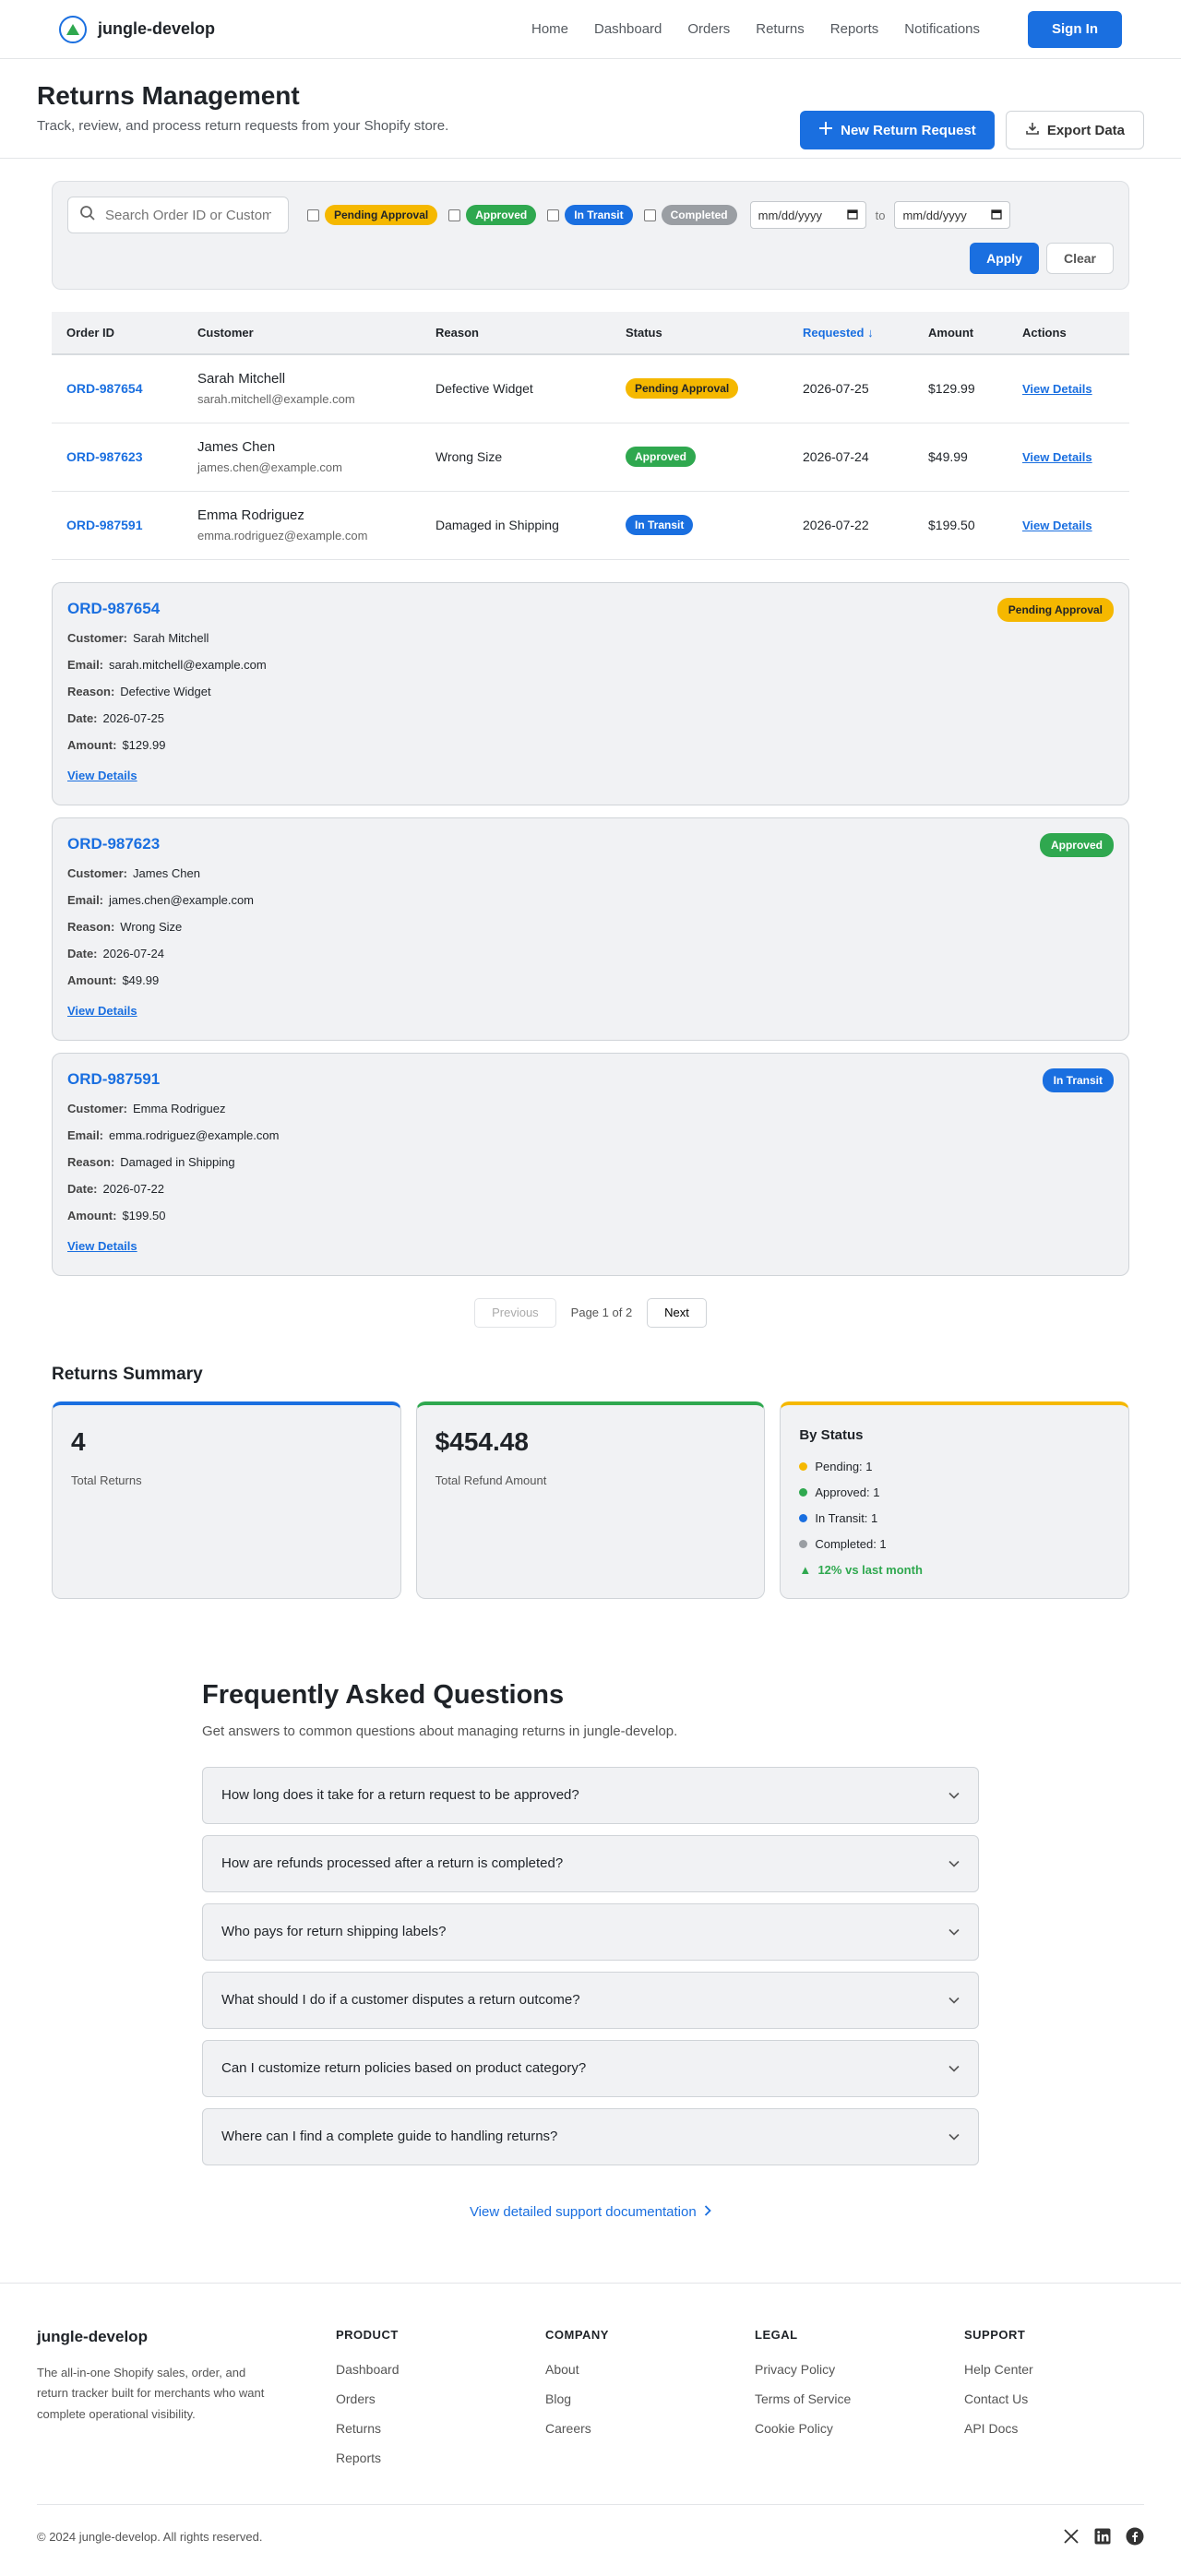 The height and width of the screenshot is (2576, 1181). Describe the element at coordinates (160, 899) in the screenshot. I see `card-email: Email: james.chen@example.com` at that location.